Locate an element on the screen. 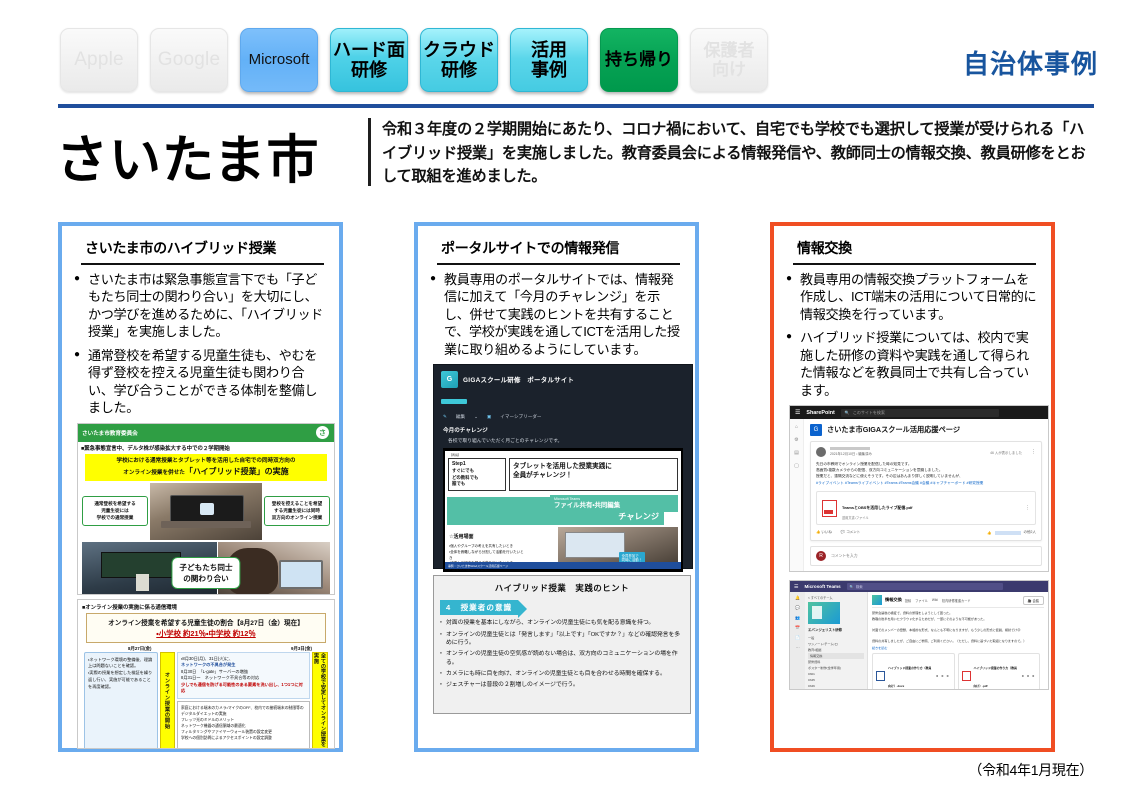 Image resolution: width=1123 pixels, height=794 pixels. figure-c-menu-edit: 編集 is located at coordinates (460, 417).